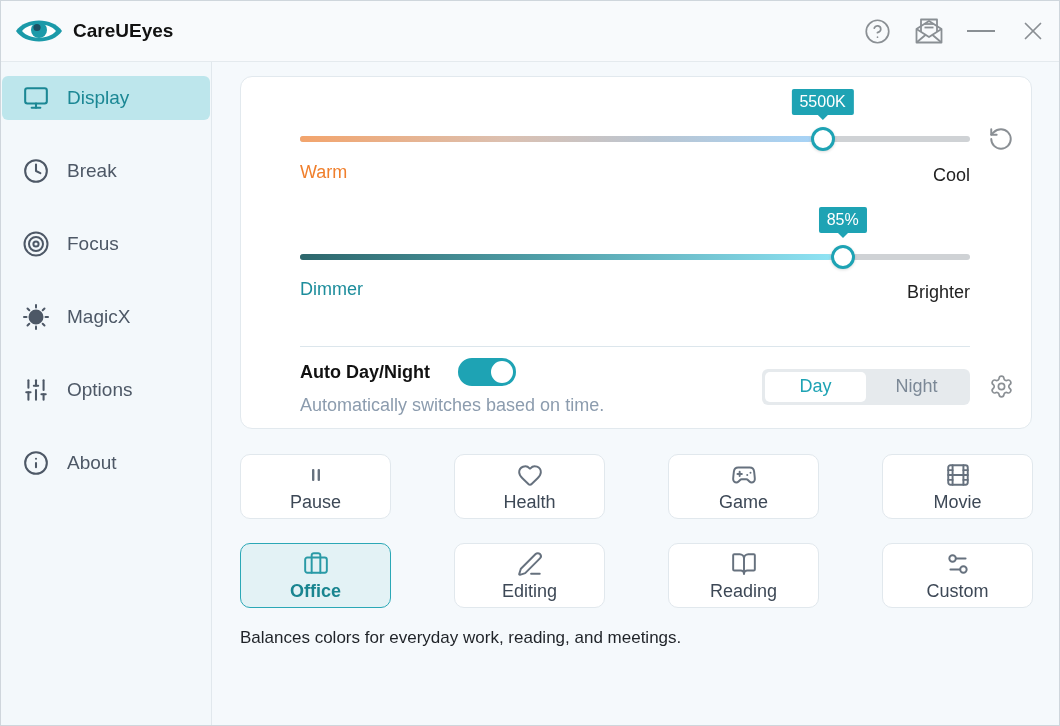 This screenshot has height=726, width=1060. What do you see at coordinates (461, 638) in the screenshot?
I see `preset-description: Balances colors for everyday work, reading, and meetings.` at bounding box center [461, 638].